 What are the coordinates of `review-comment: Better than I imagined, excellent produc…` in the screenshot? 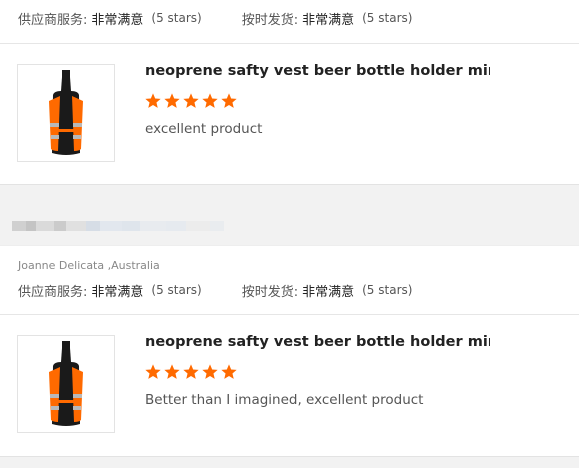 It's located at (284, 400).